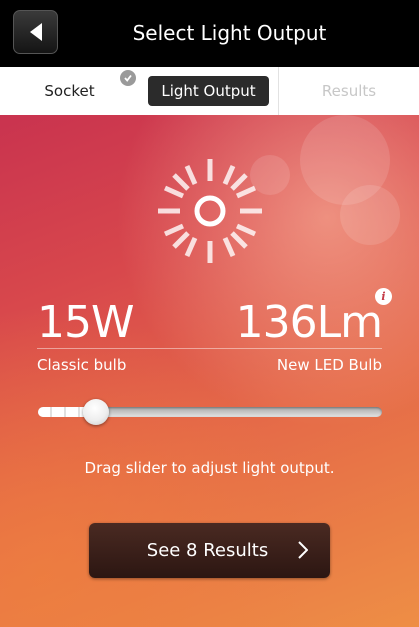  Describe the element at coordinates (210, 412) in the screenshot. I see `light-output-slider` at that location.